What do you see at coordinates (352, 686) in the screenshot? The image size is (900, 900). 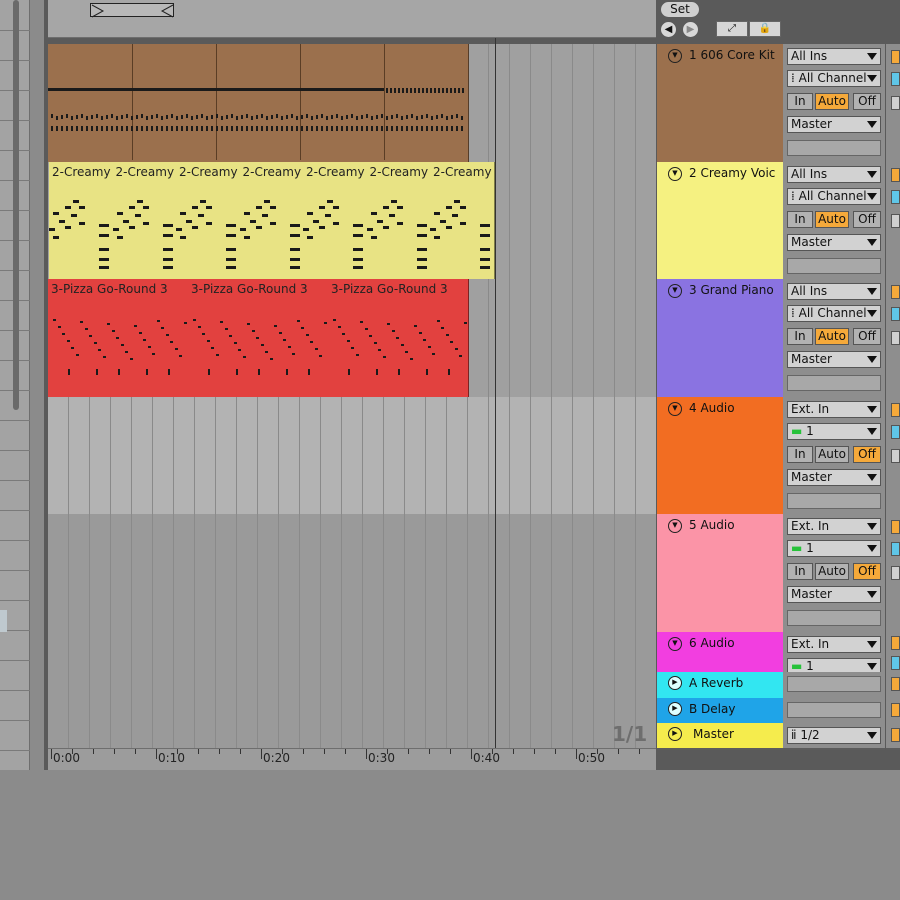 I see `arrangement-lane-return-a` at bounding box center [352, 686].